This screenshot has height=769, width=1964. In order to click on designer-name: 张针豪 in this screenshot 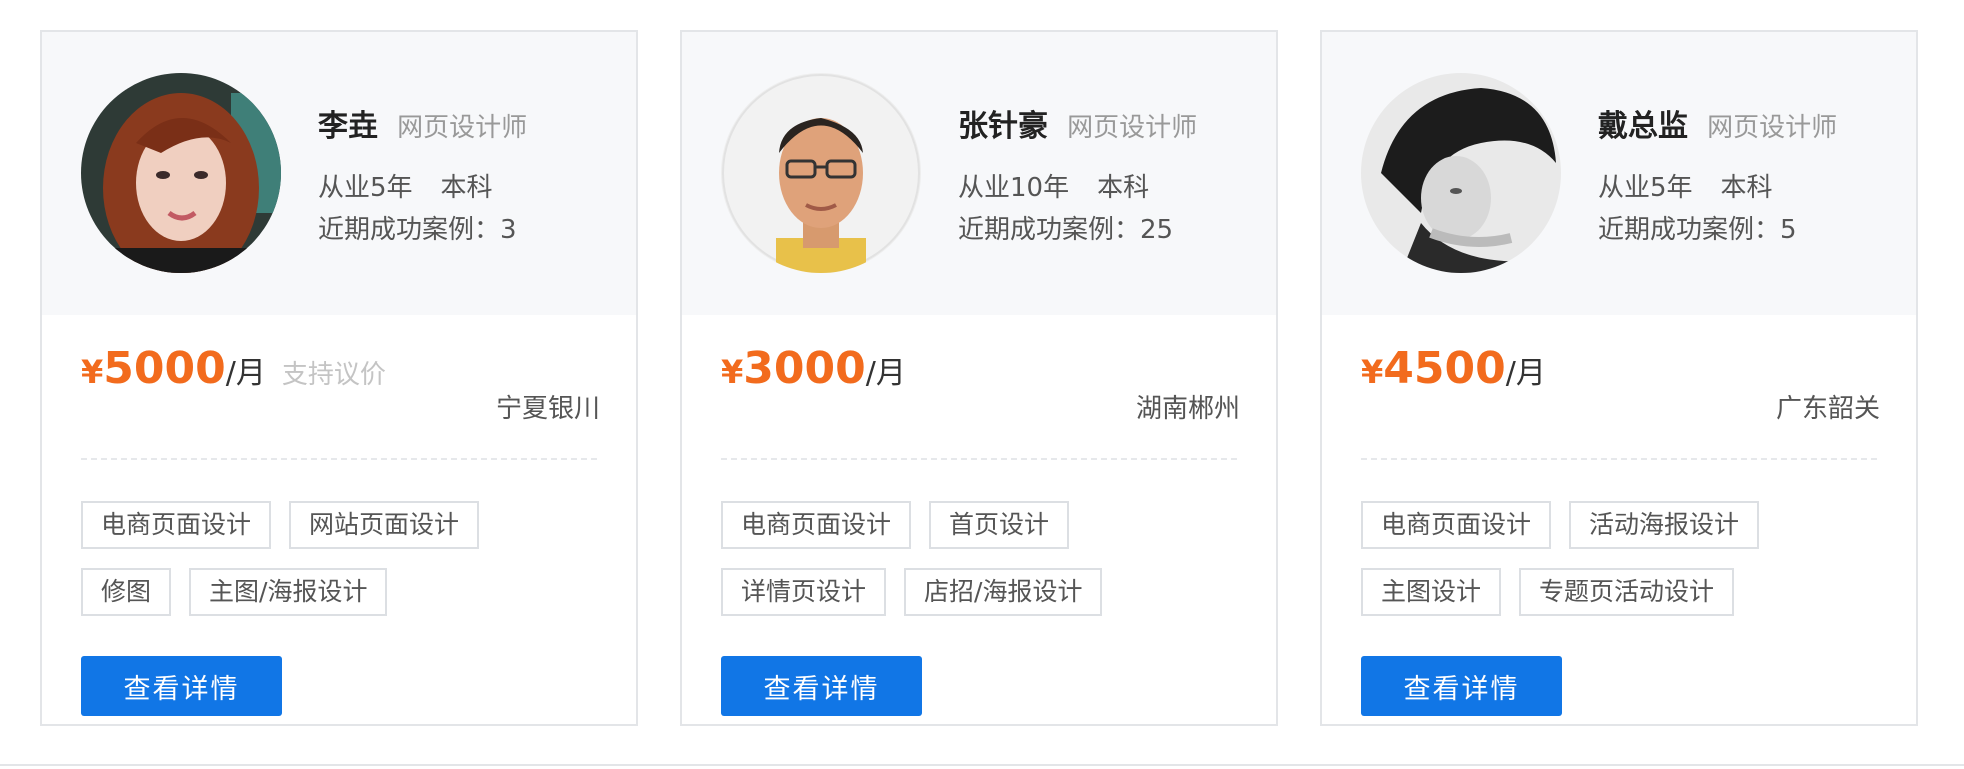, I will do `click(1003, 126)`.